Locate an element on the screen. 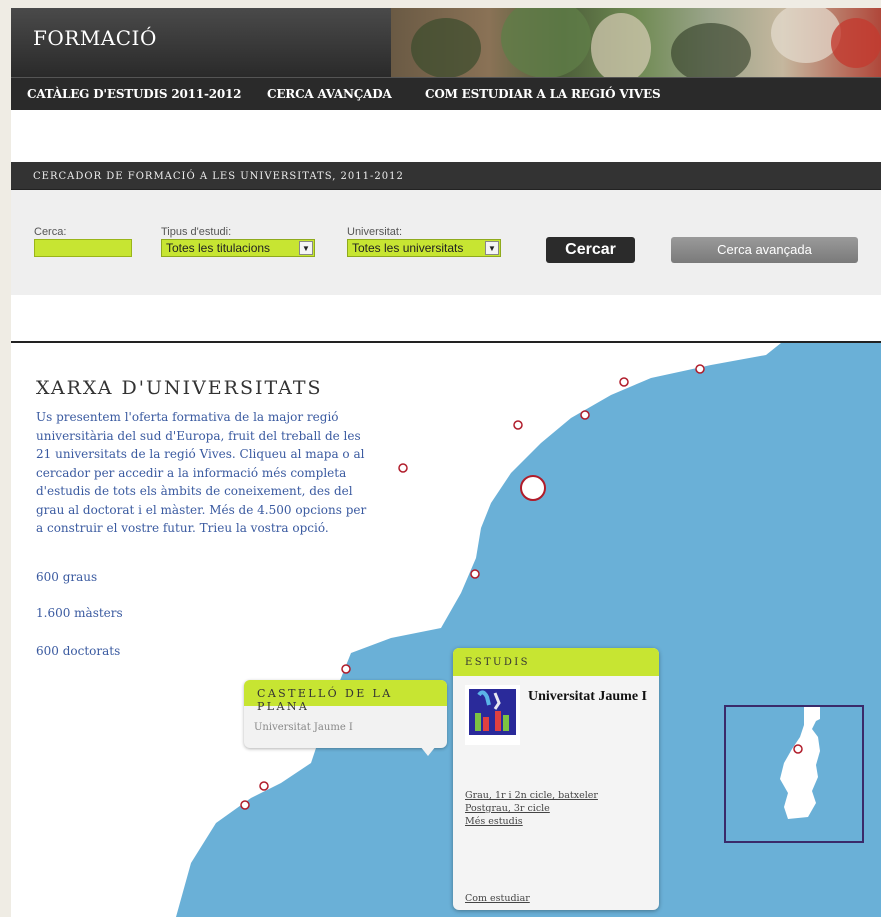 This screenshot has width=881, height=917. header: FORMACIÓ is located at coordinates (446, 42).